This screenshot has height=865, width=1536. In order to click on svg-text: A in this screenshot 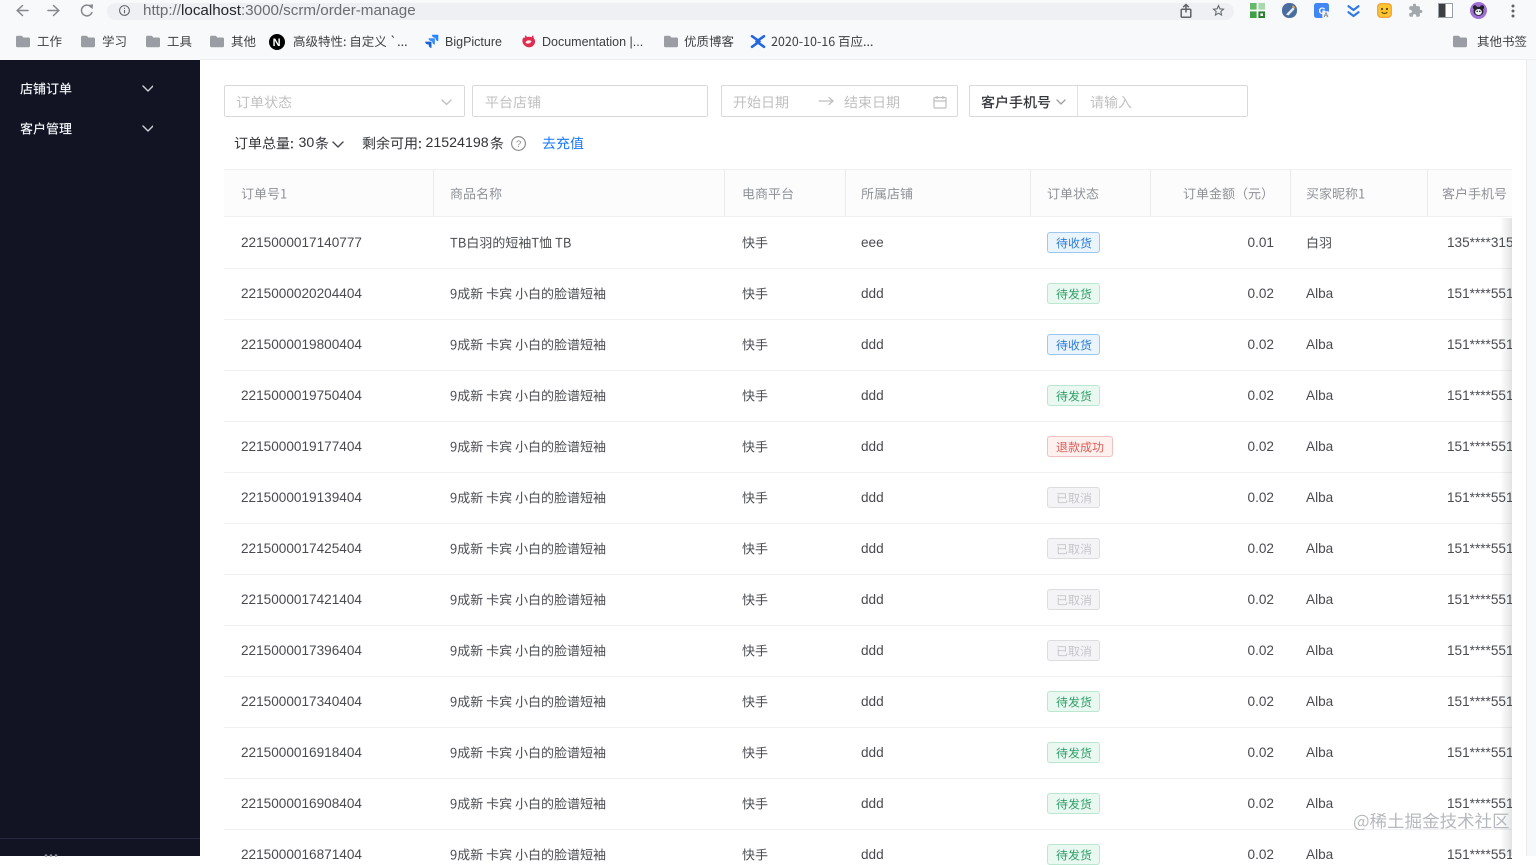, I will do `click(1326, 15)`.